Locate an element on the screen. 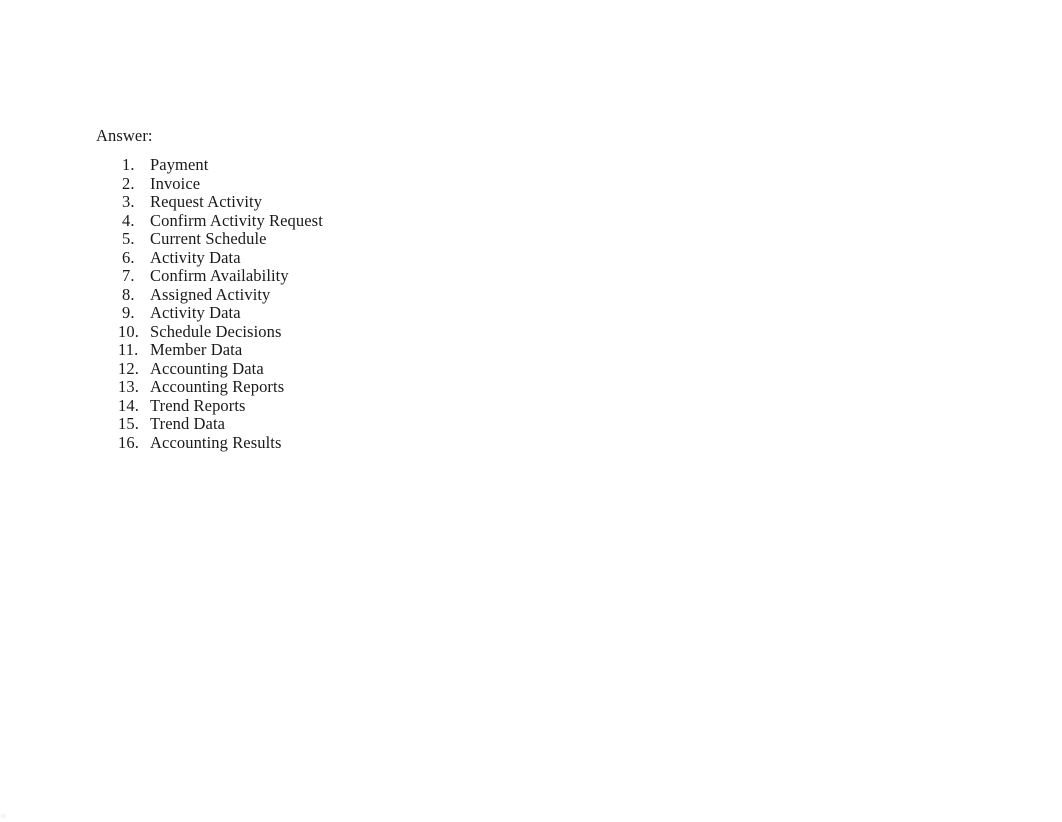 Image resolution: width=1062 pixels, height=822 pixels. list-item: 12. Accounting Data is located at coordinates (330, 368).